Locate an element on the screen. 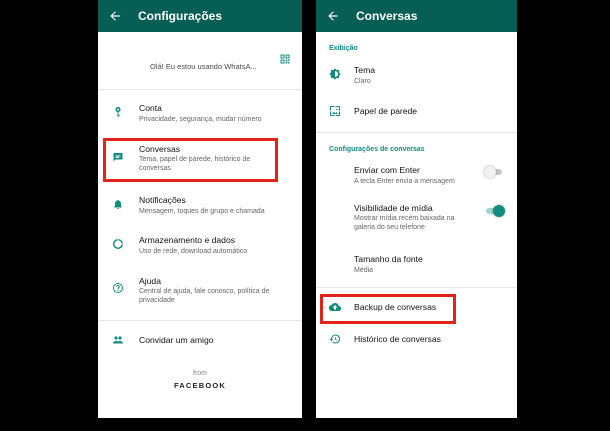 Image resolution: width=610 pixels, height=431 pixels. storage-label: Armazenamento e dados is located at coordinates (187, 240).